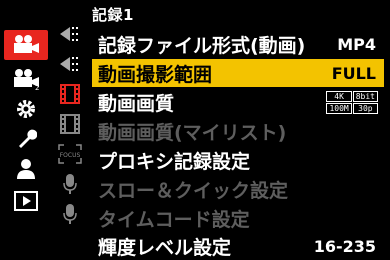 This screenshot has width=390, height=260. I want to click on main-tab-column: 2, so click(25, 130).